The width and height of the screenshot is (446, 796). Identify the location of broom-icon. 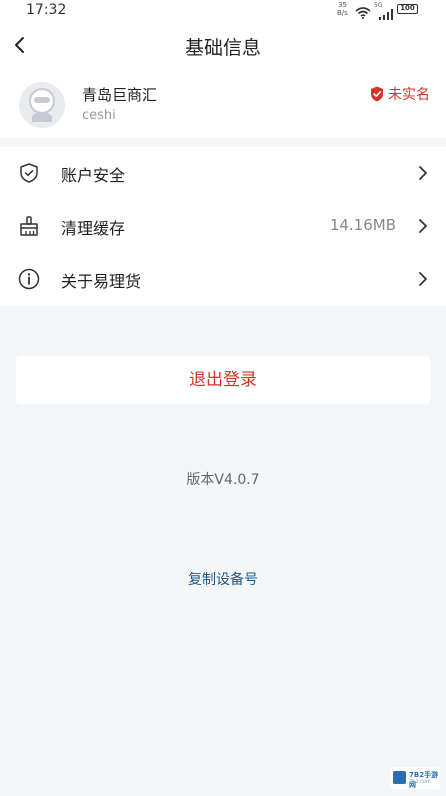
(29, 226).